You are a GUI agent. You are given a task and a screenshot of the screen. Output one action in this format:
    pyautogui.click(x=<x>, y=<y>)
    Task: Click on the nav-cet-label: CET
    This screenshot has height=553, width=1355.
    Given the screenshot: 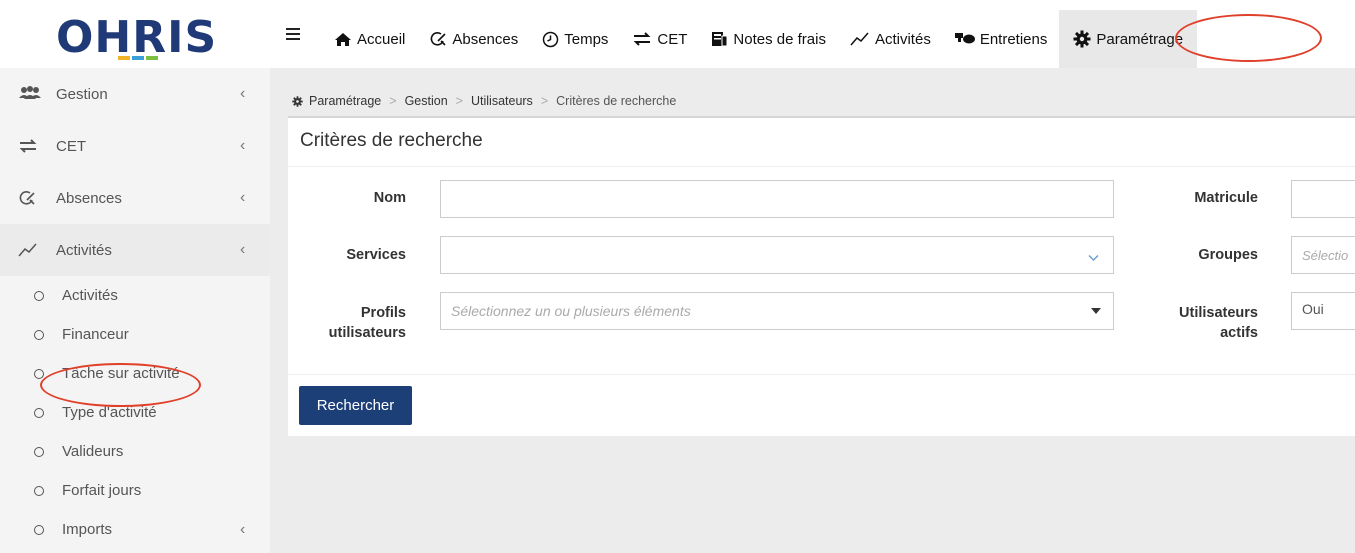 What is the action you would take?
    pyautogui.click(x=672, y=39)
    